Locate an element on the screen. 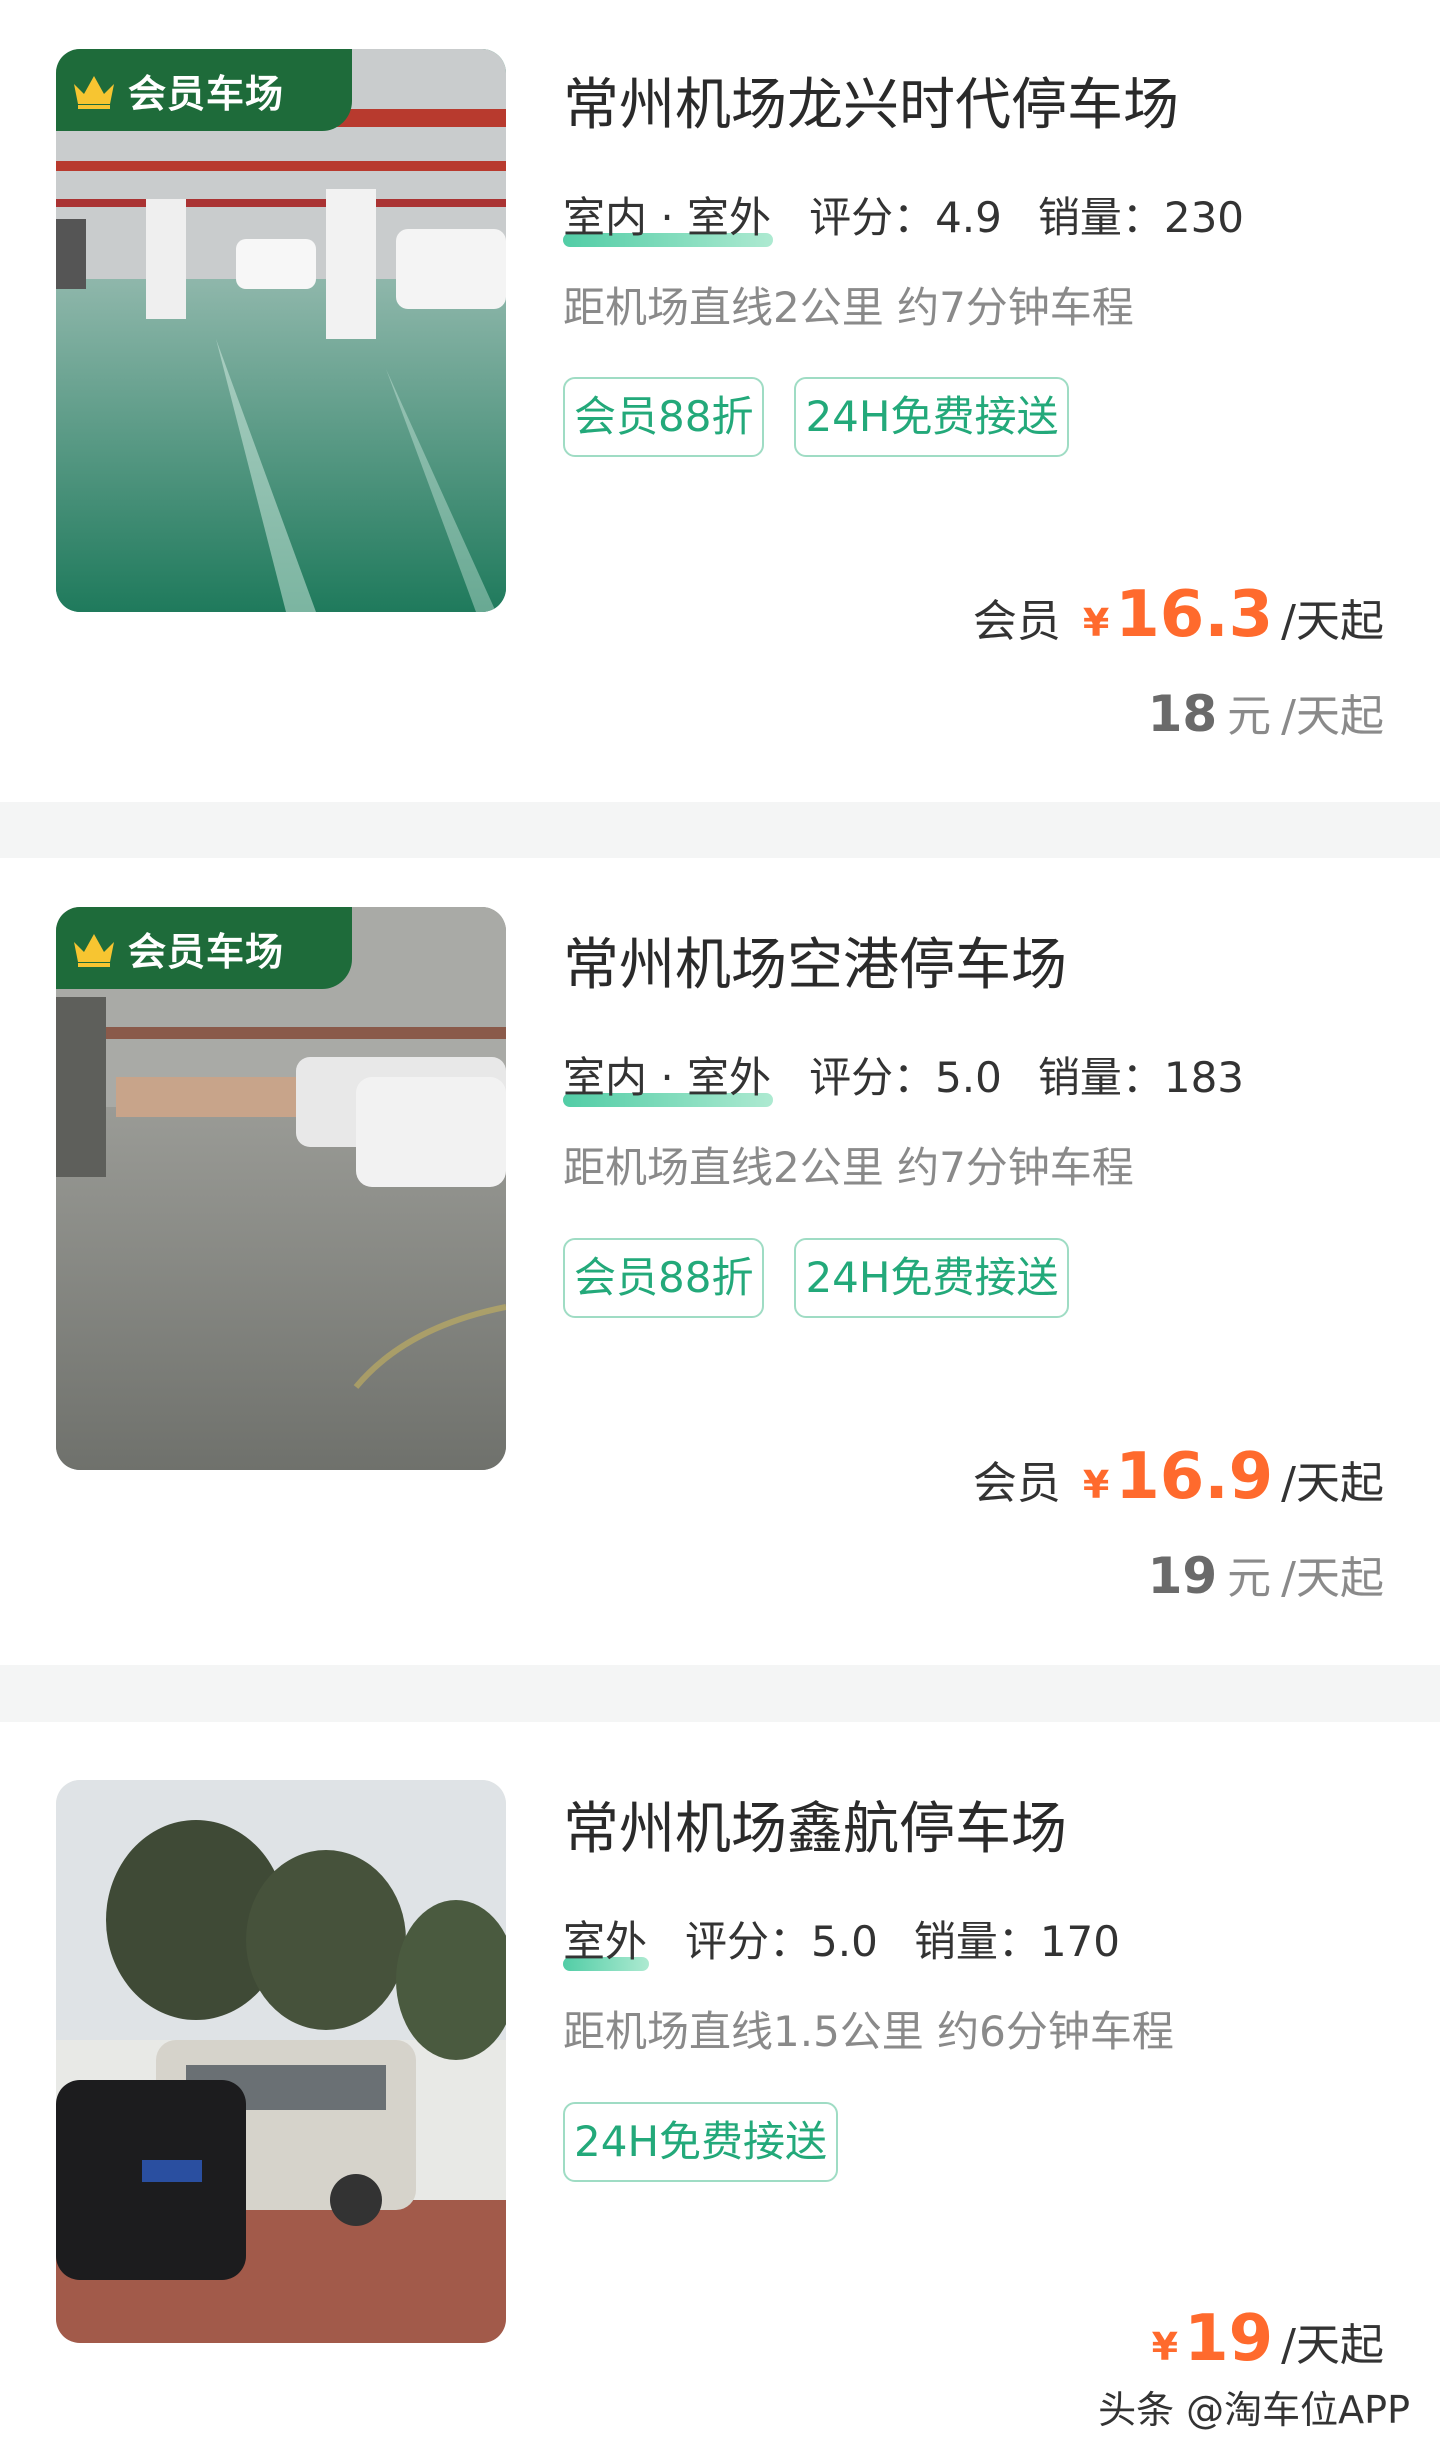 The width and height of the screenshot is (1440, 2456). member-price: 会员 ¥ 16.9 /天起 is located at coordinates (1178, 1477).